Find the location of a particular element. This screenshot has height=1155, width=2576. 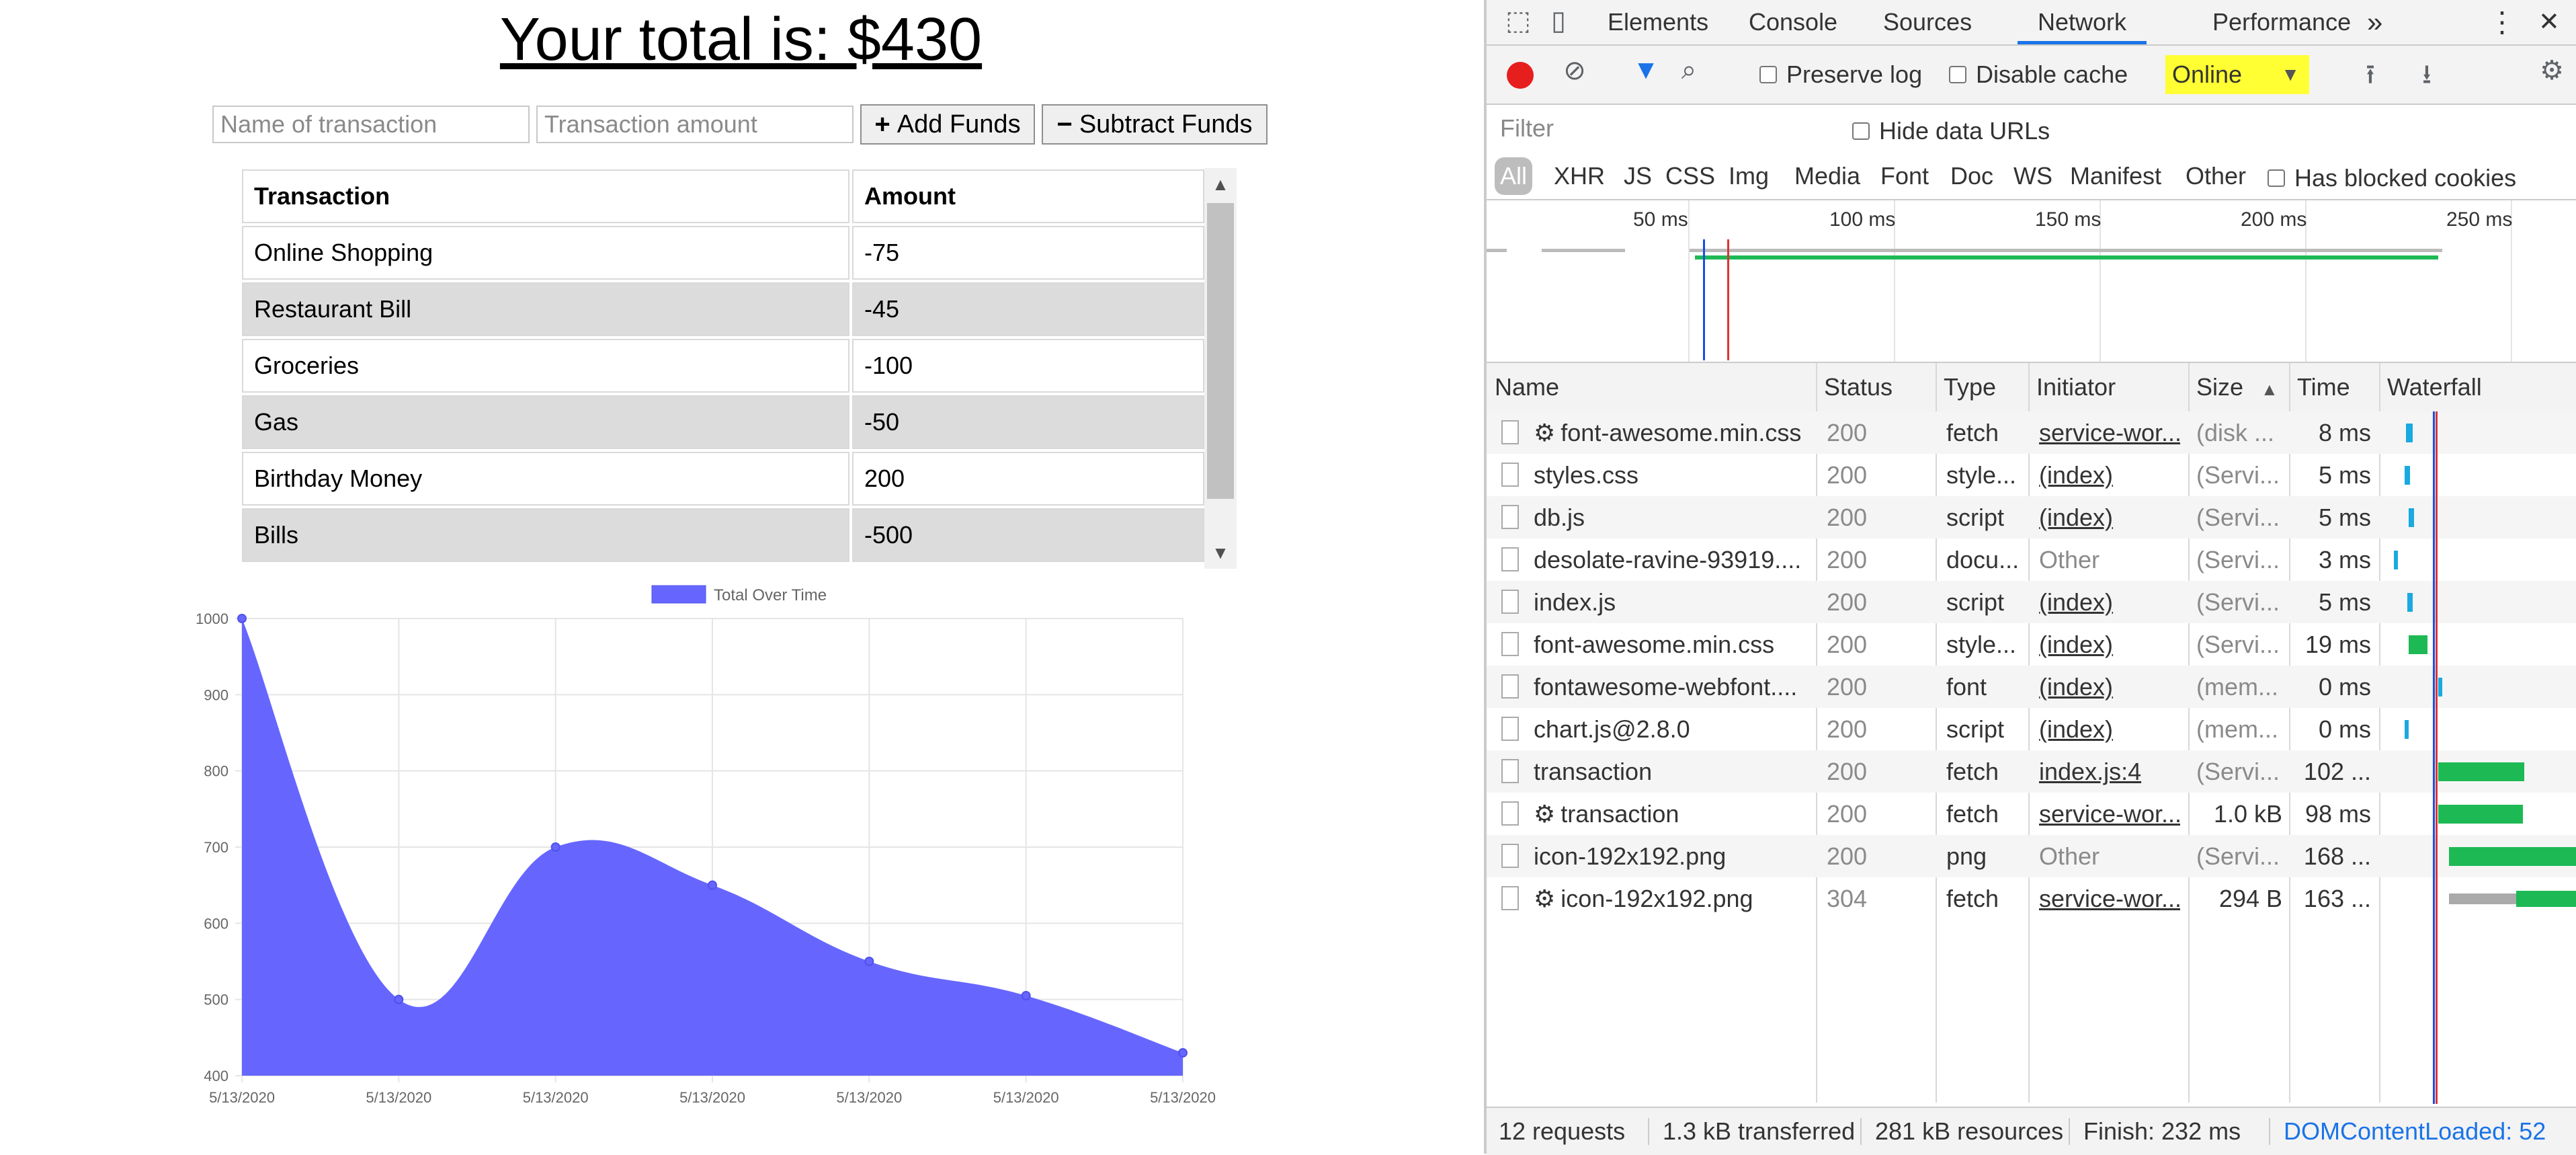

request-row: index.js 200 script (index) (Servi... 5 ms is located at coordinates (2031, 602).